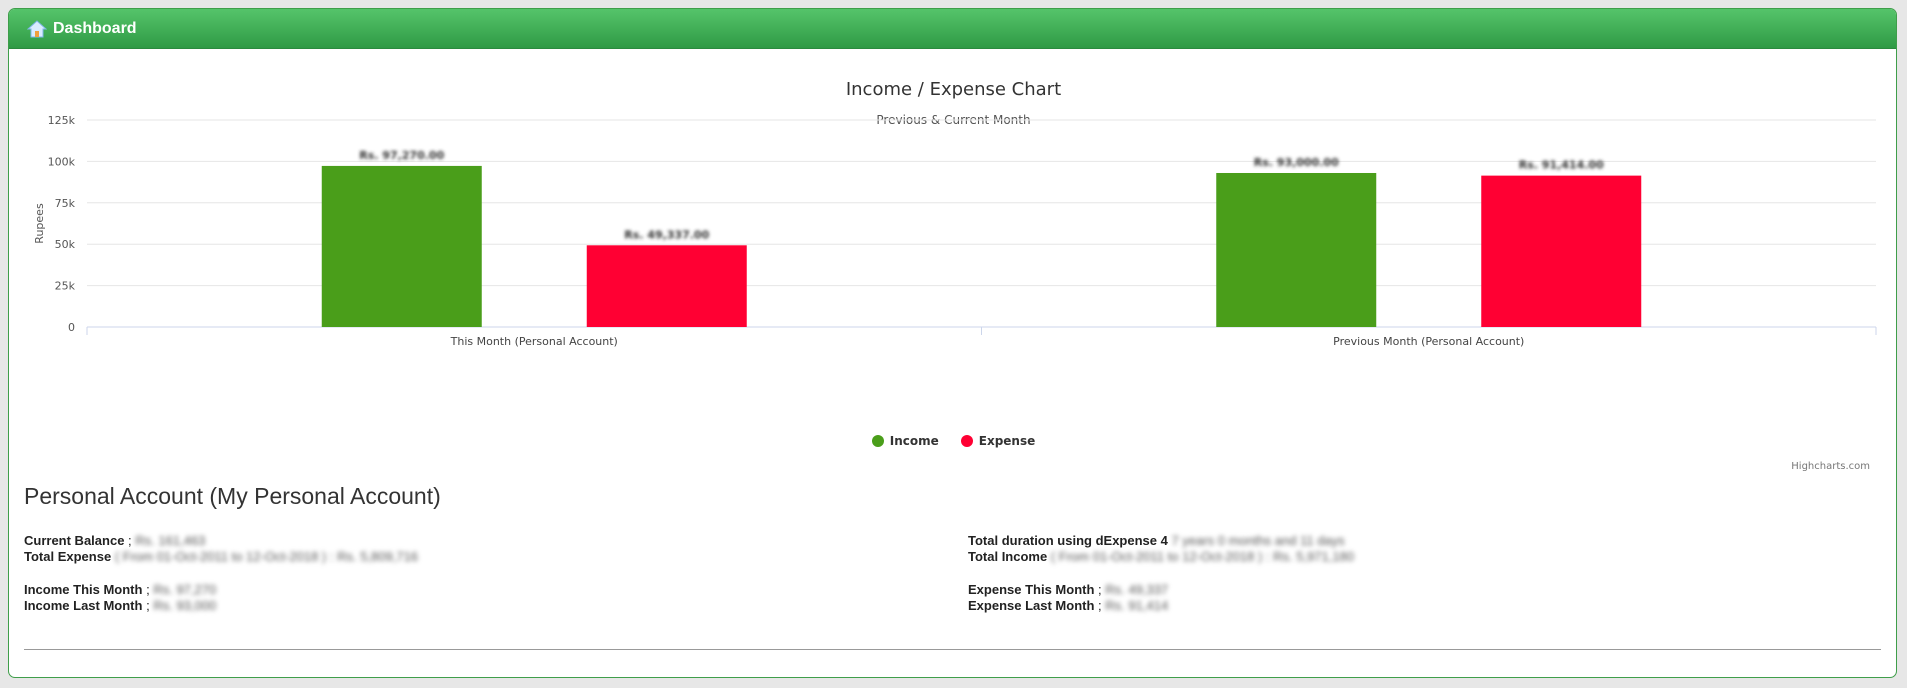 This screenshot has width=1907, height=688. Describe the element at coordinates (952, 441) in the screenshot. I see `chart-legend: Income Expense` at that location.